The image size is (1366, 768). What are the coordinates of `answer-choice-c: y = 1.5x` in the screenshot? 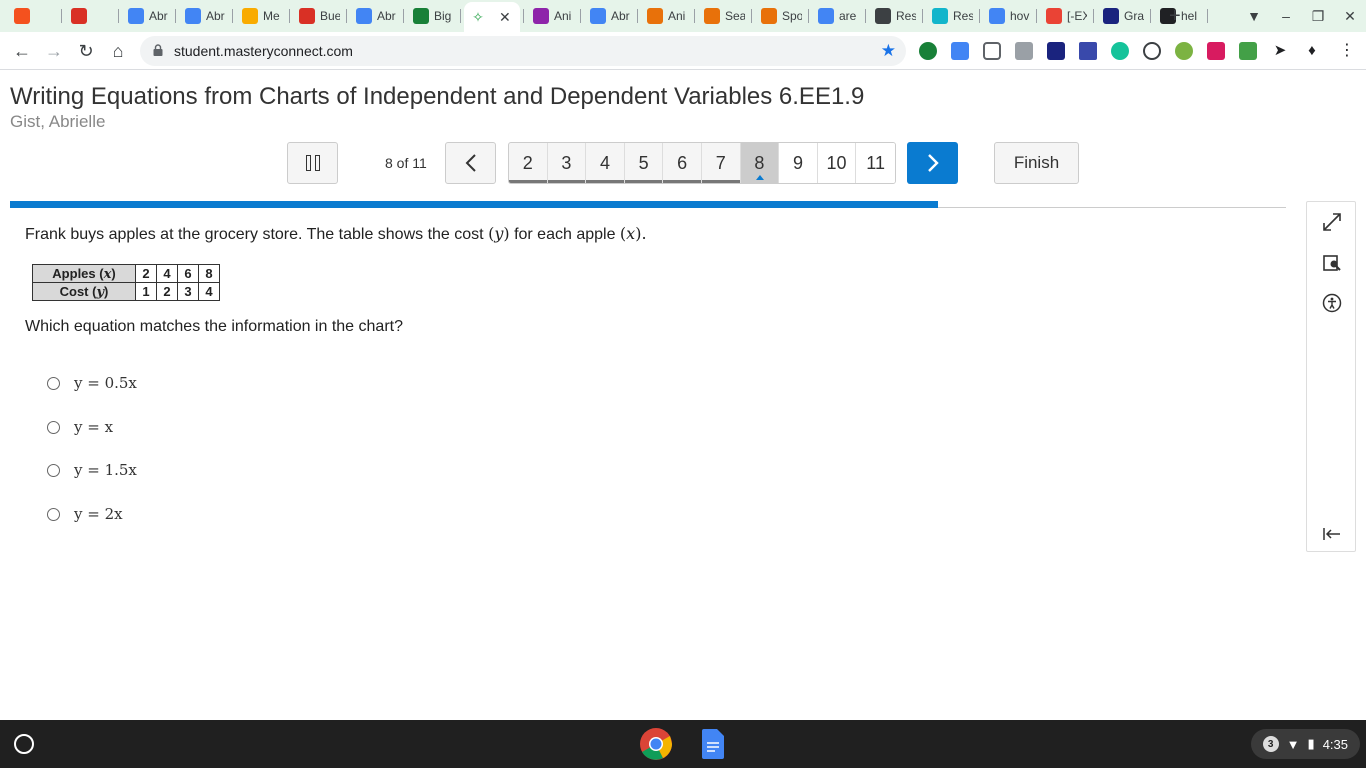 It's located at (92, 470).